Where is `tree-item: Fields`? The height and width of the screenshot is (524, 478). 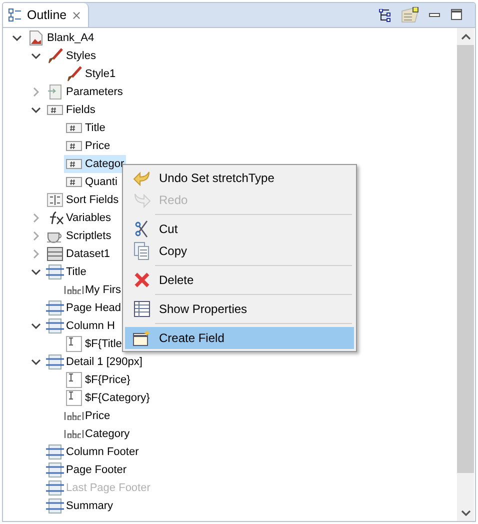 tree-item: Fields is located at coordinates (71, 110).